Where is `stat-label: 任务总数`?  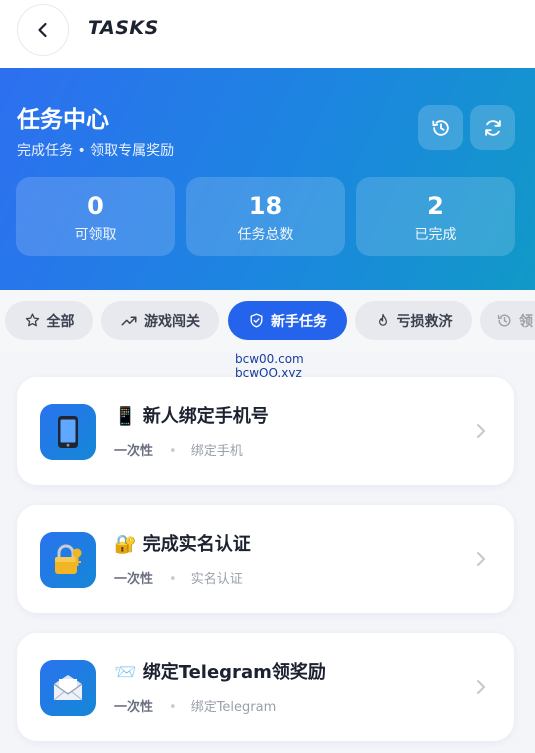 stat-label: 任务总数 is located at coordinates (265, 235).